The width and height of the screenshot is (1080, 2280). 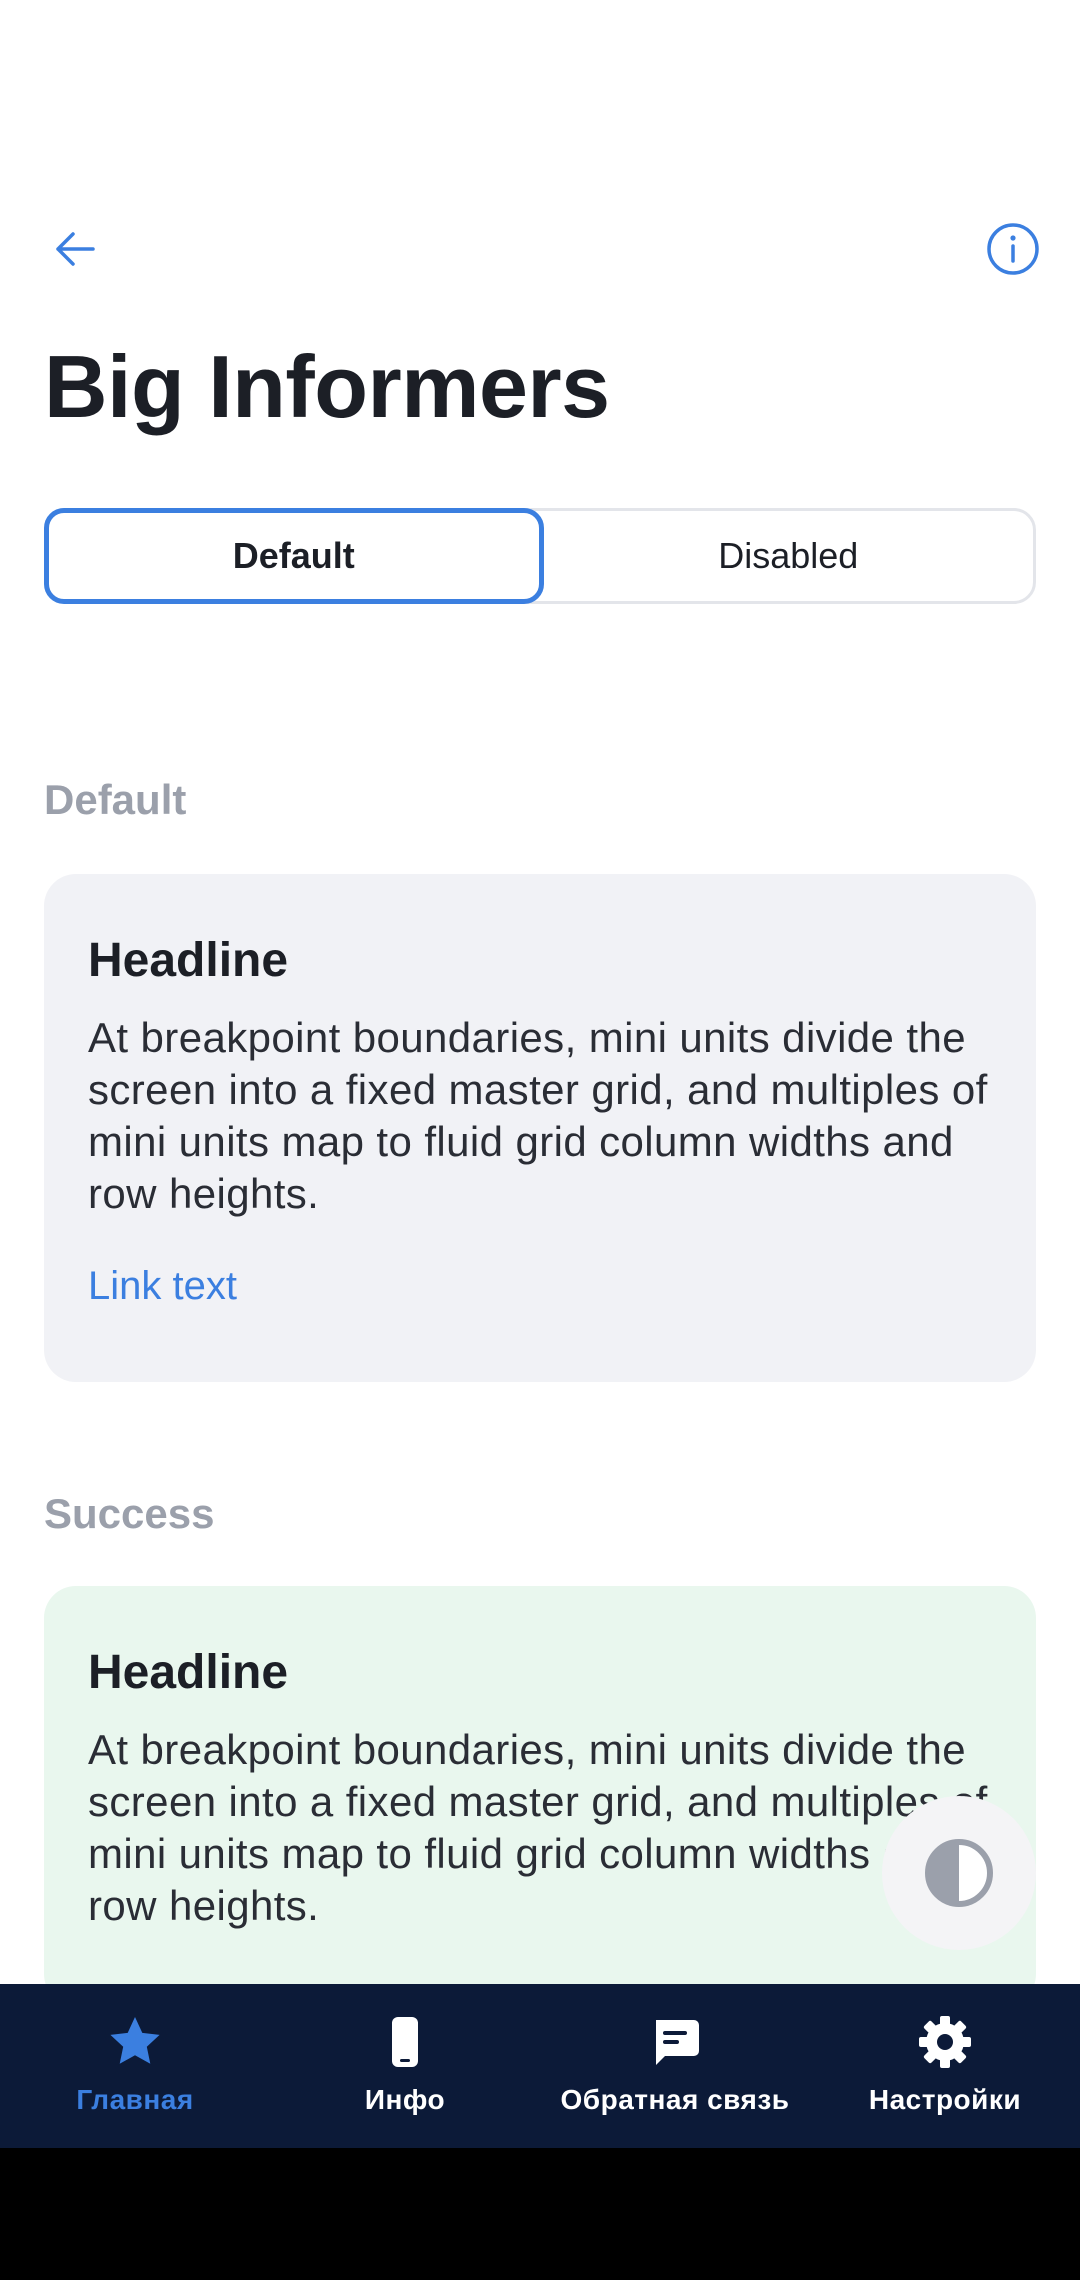 I want to click on nav-label-feedback: Обратная связь, so click(x=675, y=2099).